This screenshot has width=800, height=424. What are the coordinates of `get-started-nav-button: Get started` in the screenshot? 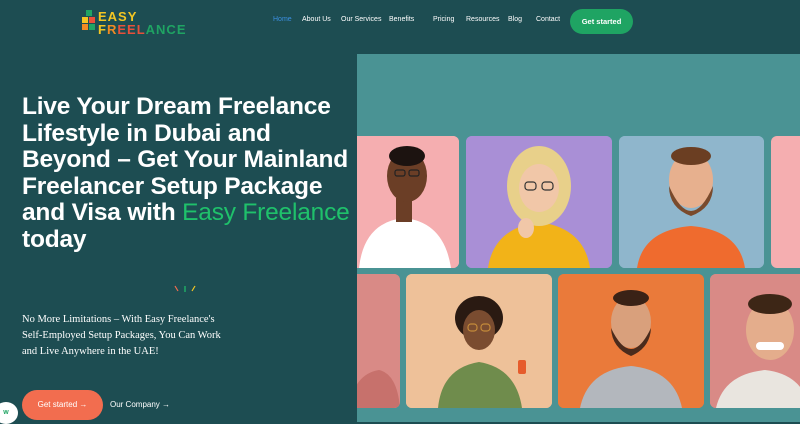 It's located at (601, 21).